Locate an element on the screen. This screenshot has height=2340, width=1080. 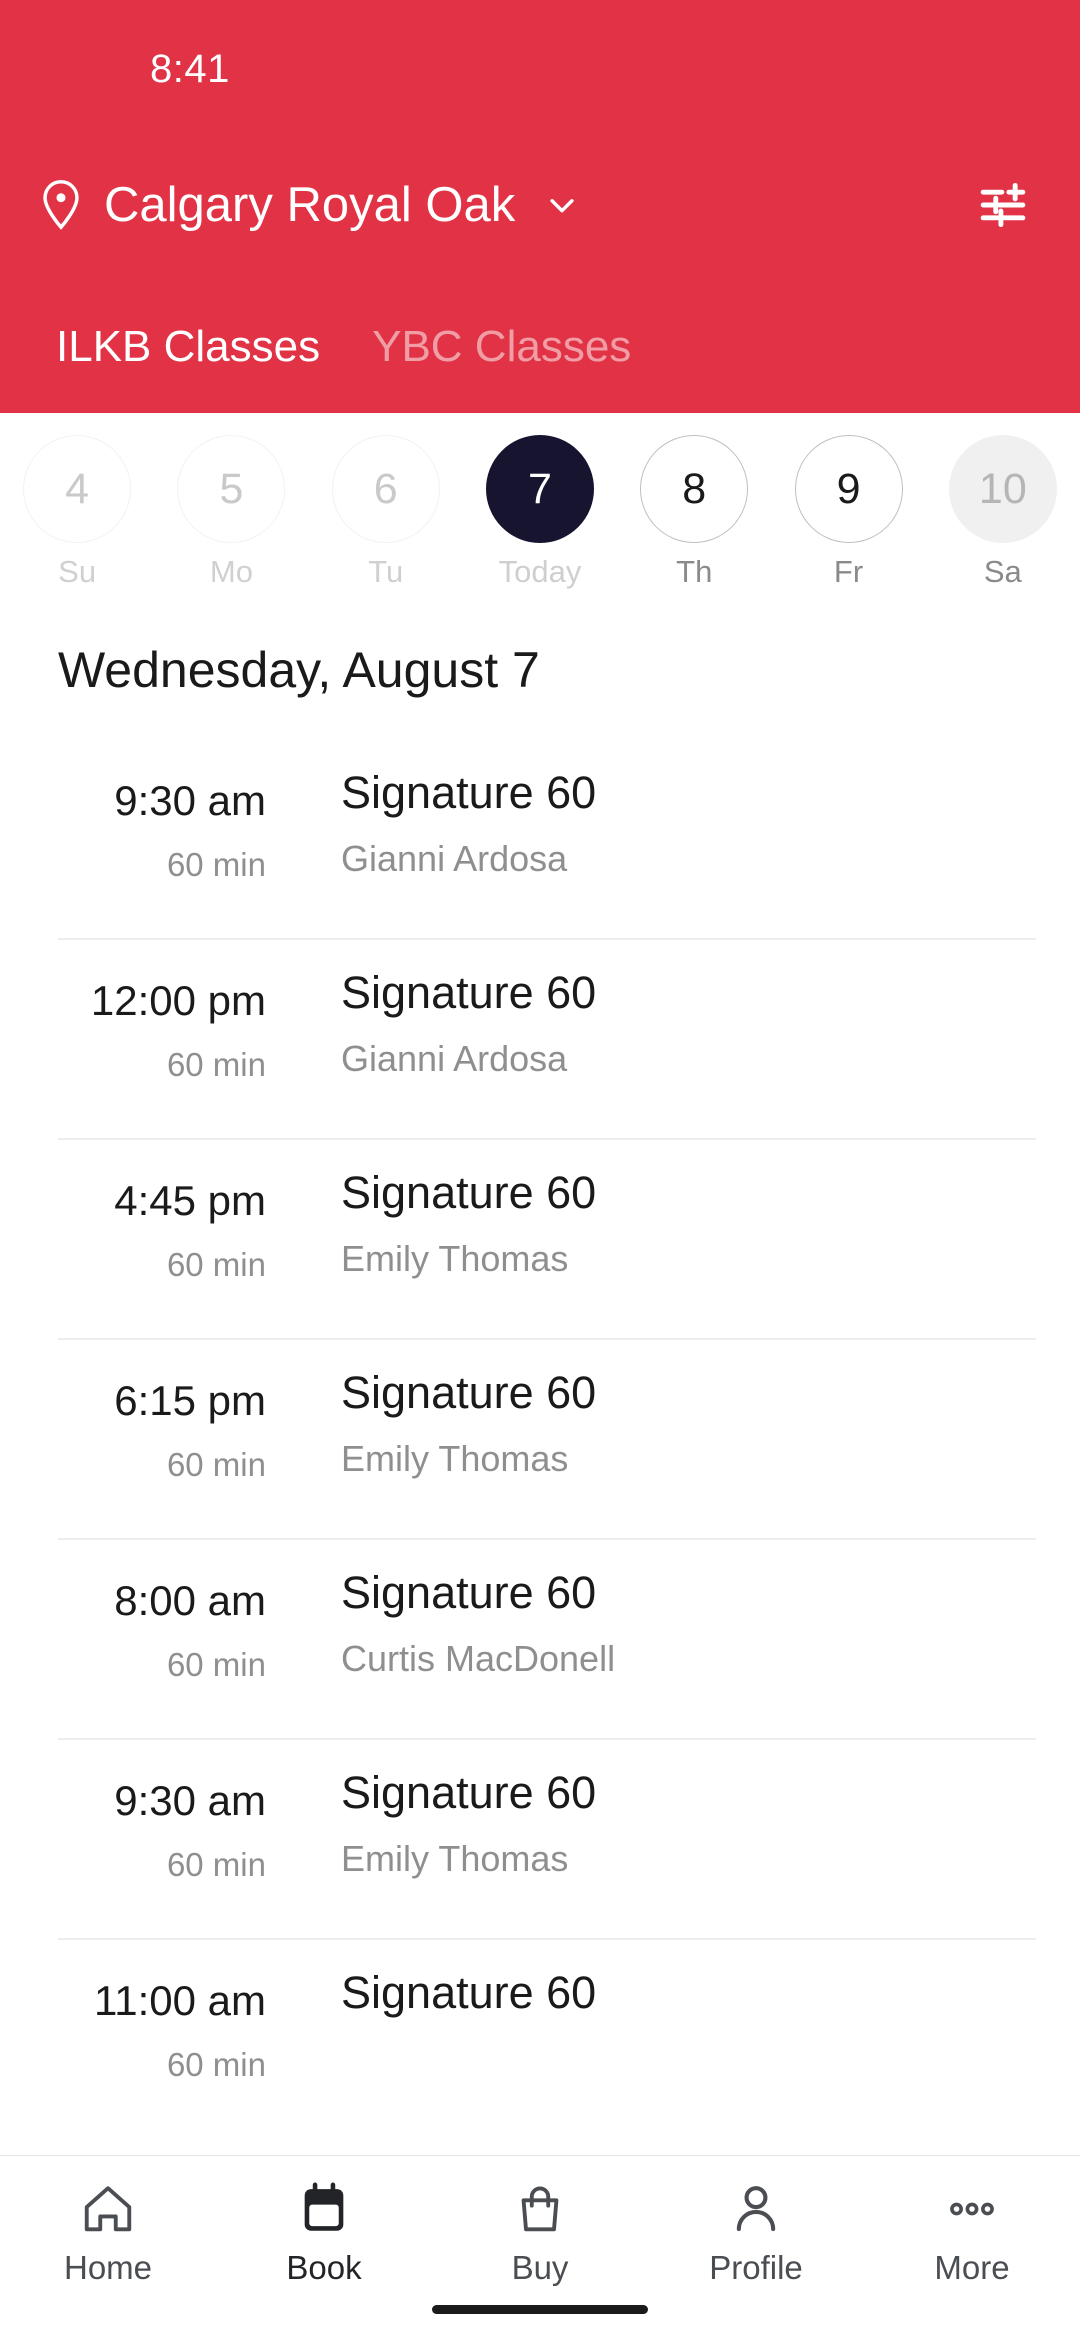
day-weekday-label: Tu is located at coordinates (386, 571).